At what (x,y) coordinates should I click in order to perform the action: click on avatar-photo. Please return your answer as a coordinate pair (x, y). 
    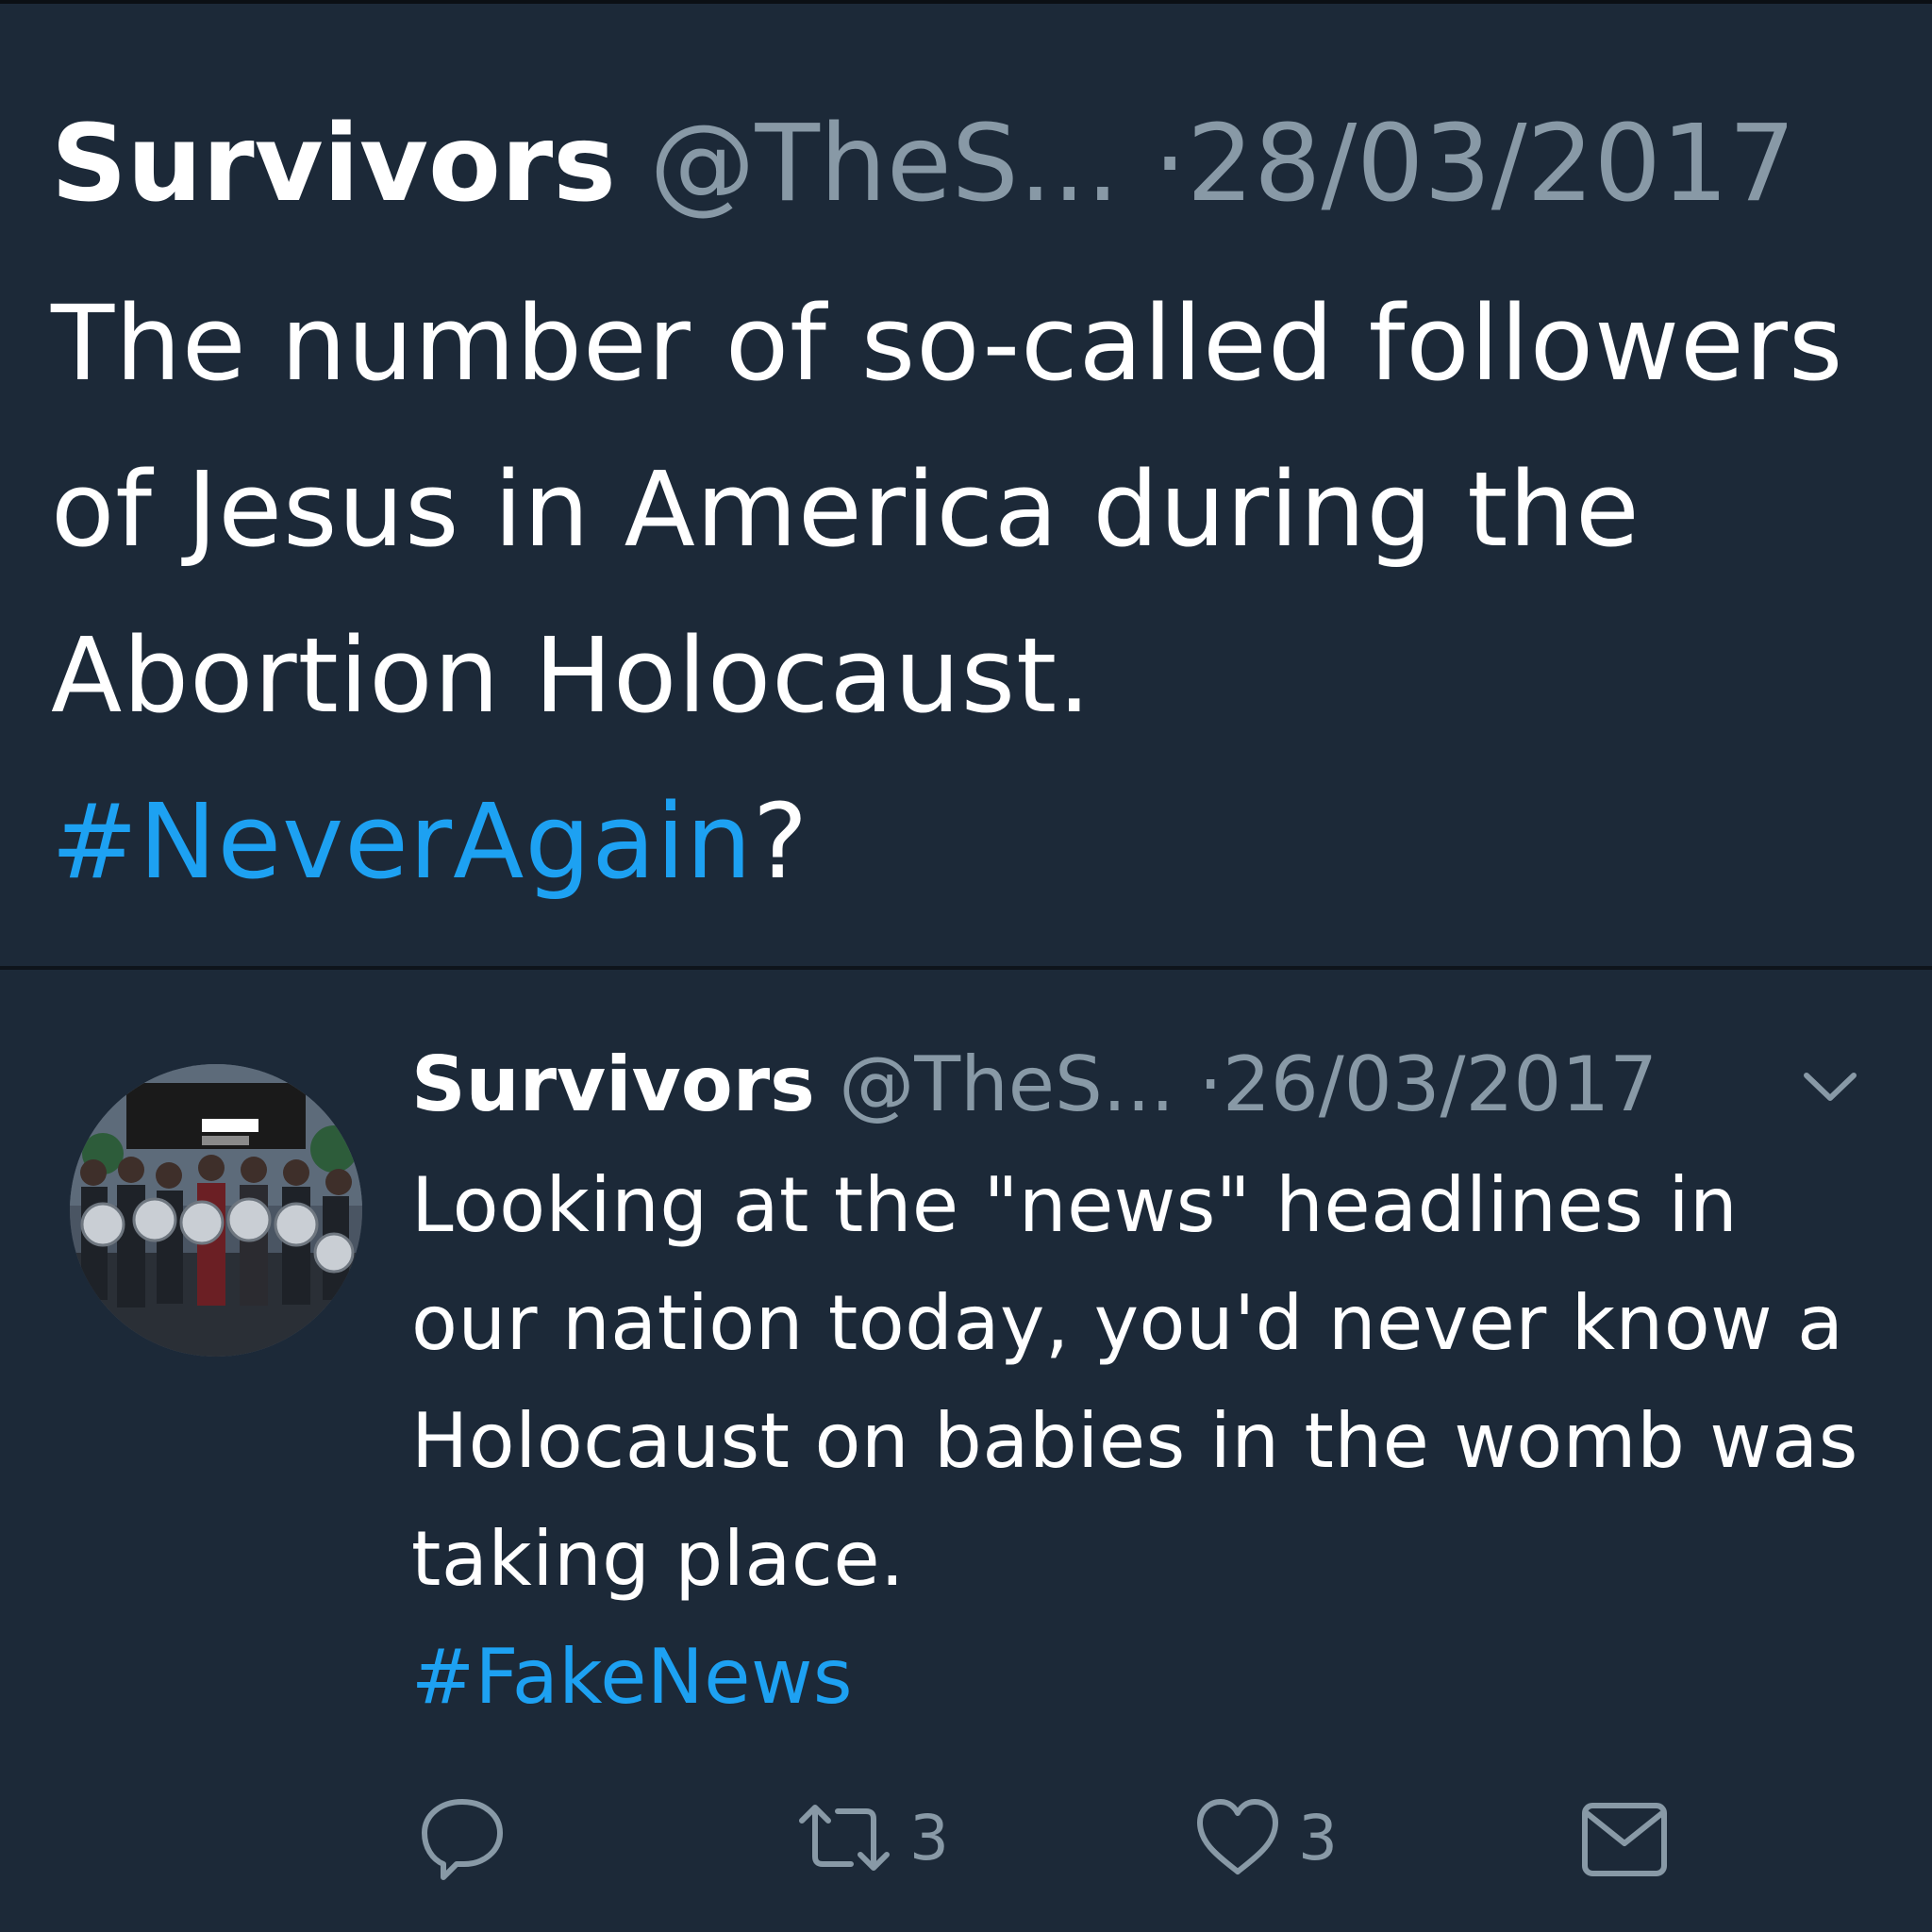
    Looking at the image, I should click on (216, 1211).